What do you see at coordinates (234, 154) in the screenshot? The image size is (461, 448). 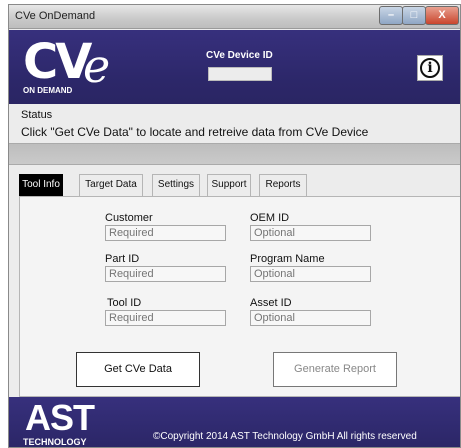 I see `progress-bar` at bounding box center [234, 154].